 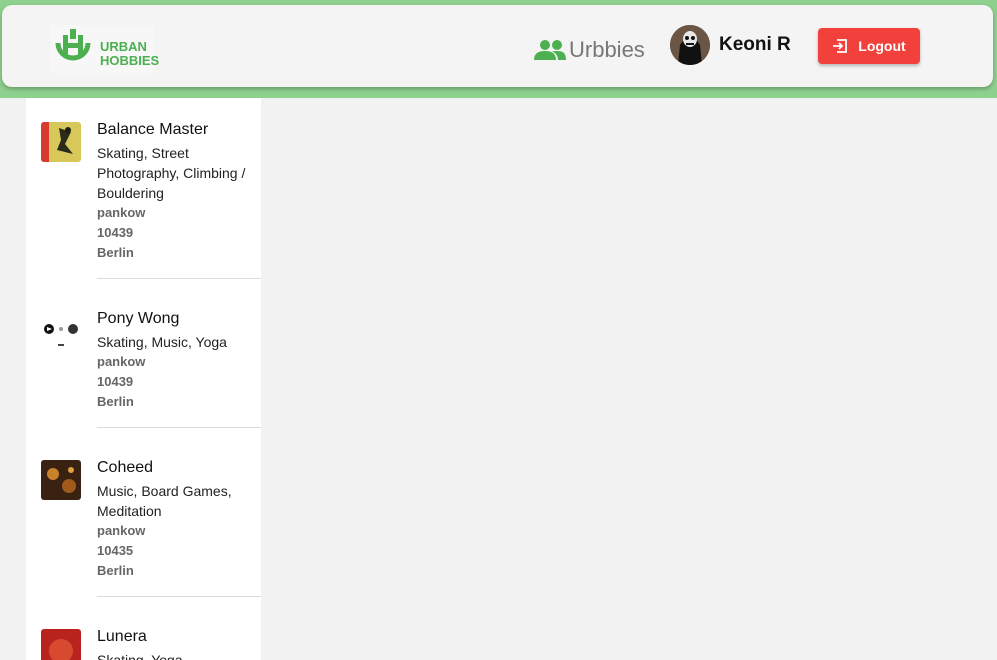 I want to click on urbbies-label: Urbbies, so click(x=607, y=49).